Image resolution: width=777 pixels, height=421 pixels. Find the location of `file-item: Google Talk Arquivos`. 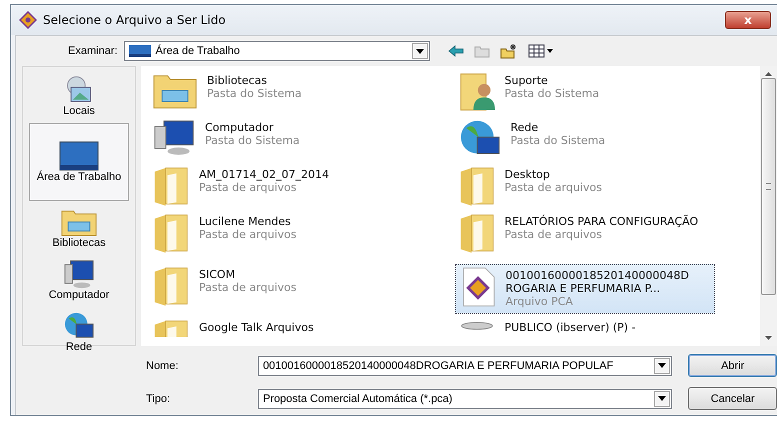

file-item: Google Talk Arquivos is located at coordinates (279, 327).